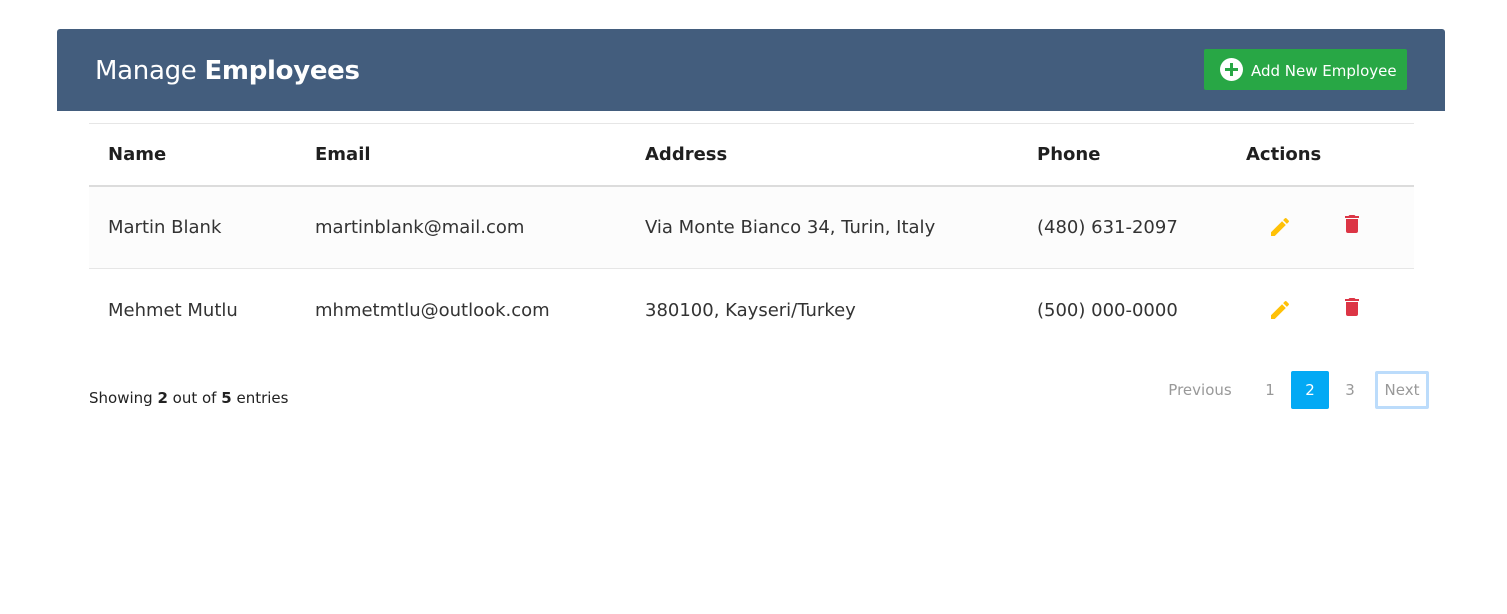  What do you see at coordinates (343, 154) in the screenshot?
I see `column-header-email: Email` at bounding box center [343, 154].